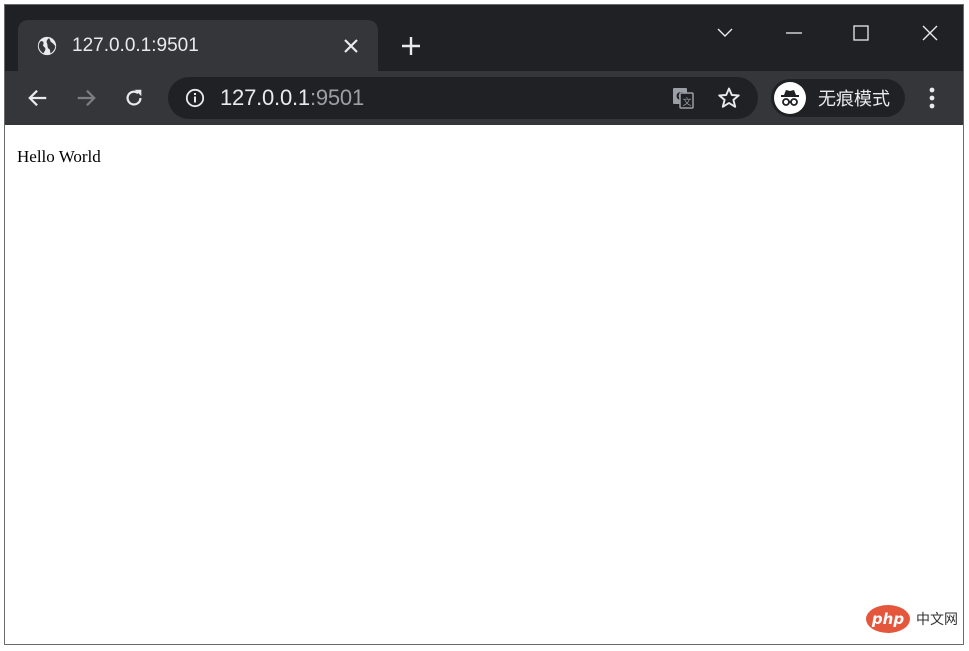 Image resolution: width=969 pixels, height=651 pixels. I want to click on info-icon, so click(195, 98).